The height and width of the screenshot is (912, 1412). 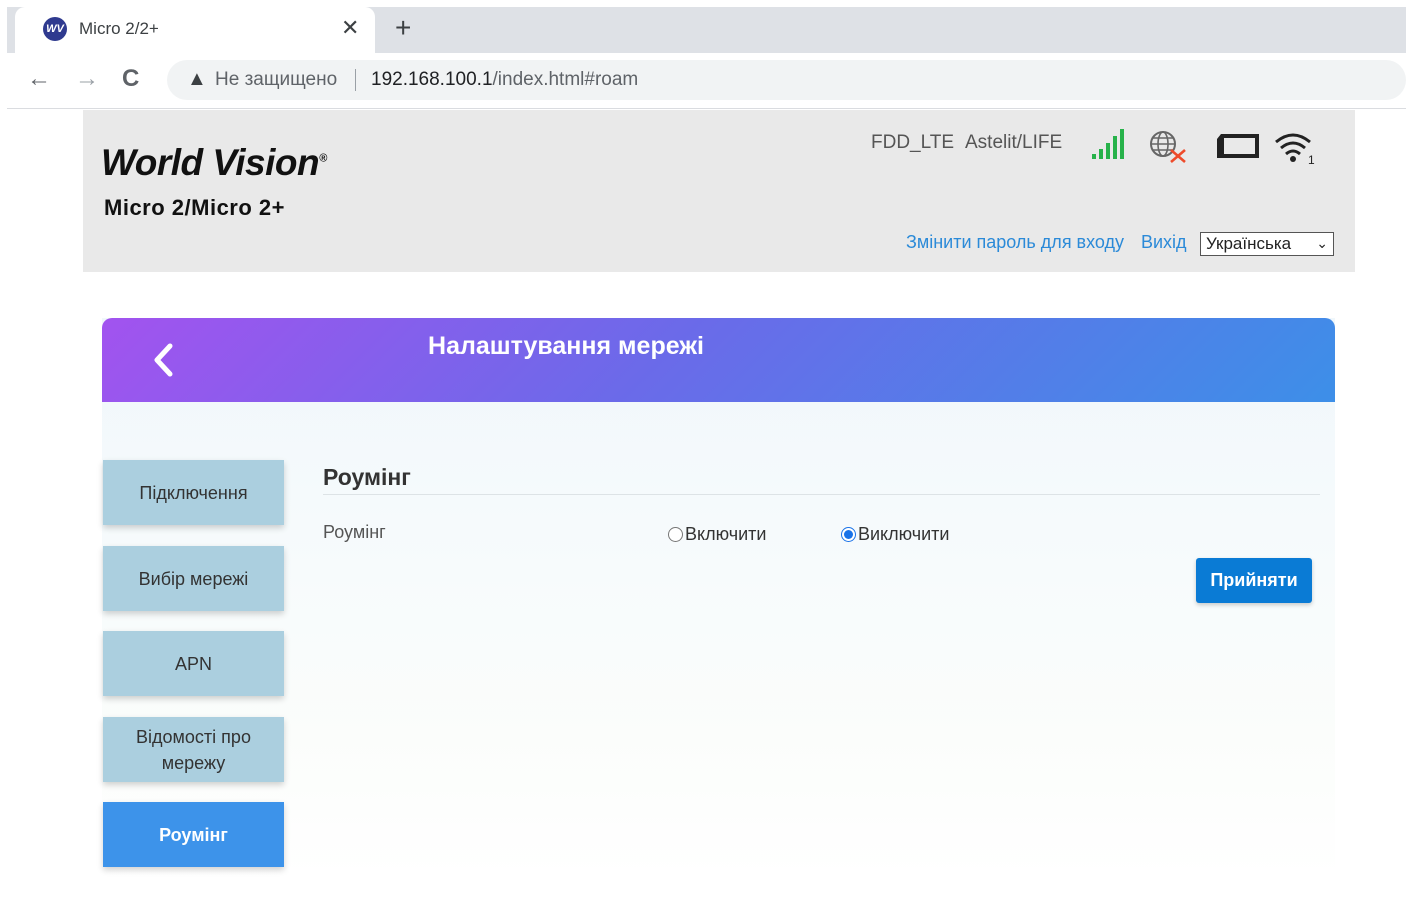 What do you see at coordinates (197, 79) in the screenshot?
I see `warning-icon: ▲` at bounding box center [197, 79].